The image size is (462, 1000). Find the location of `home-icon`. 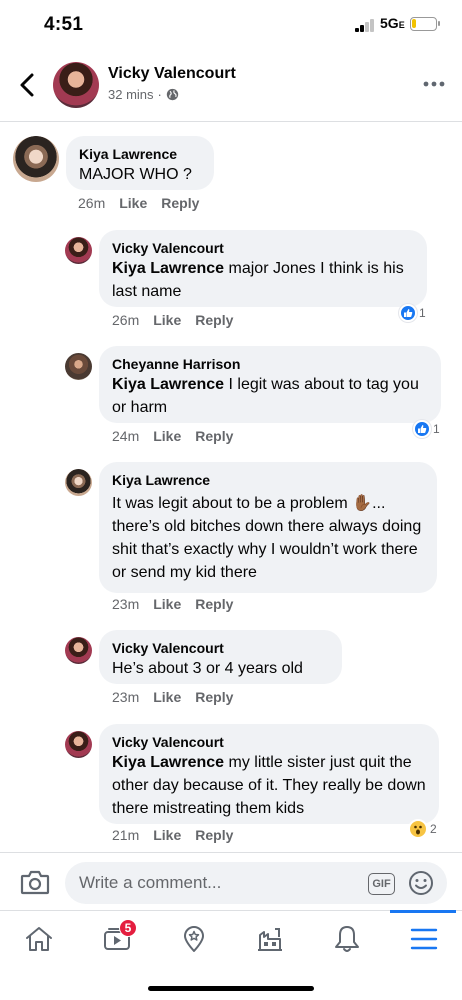

home-icon is located at coordinates (39, 939).